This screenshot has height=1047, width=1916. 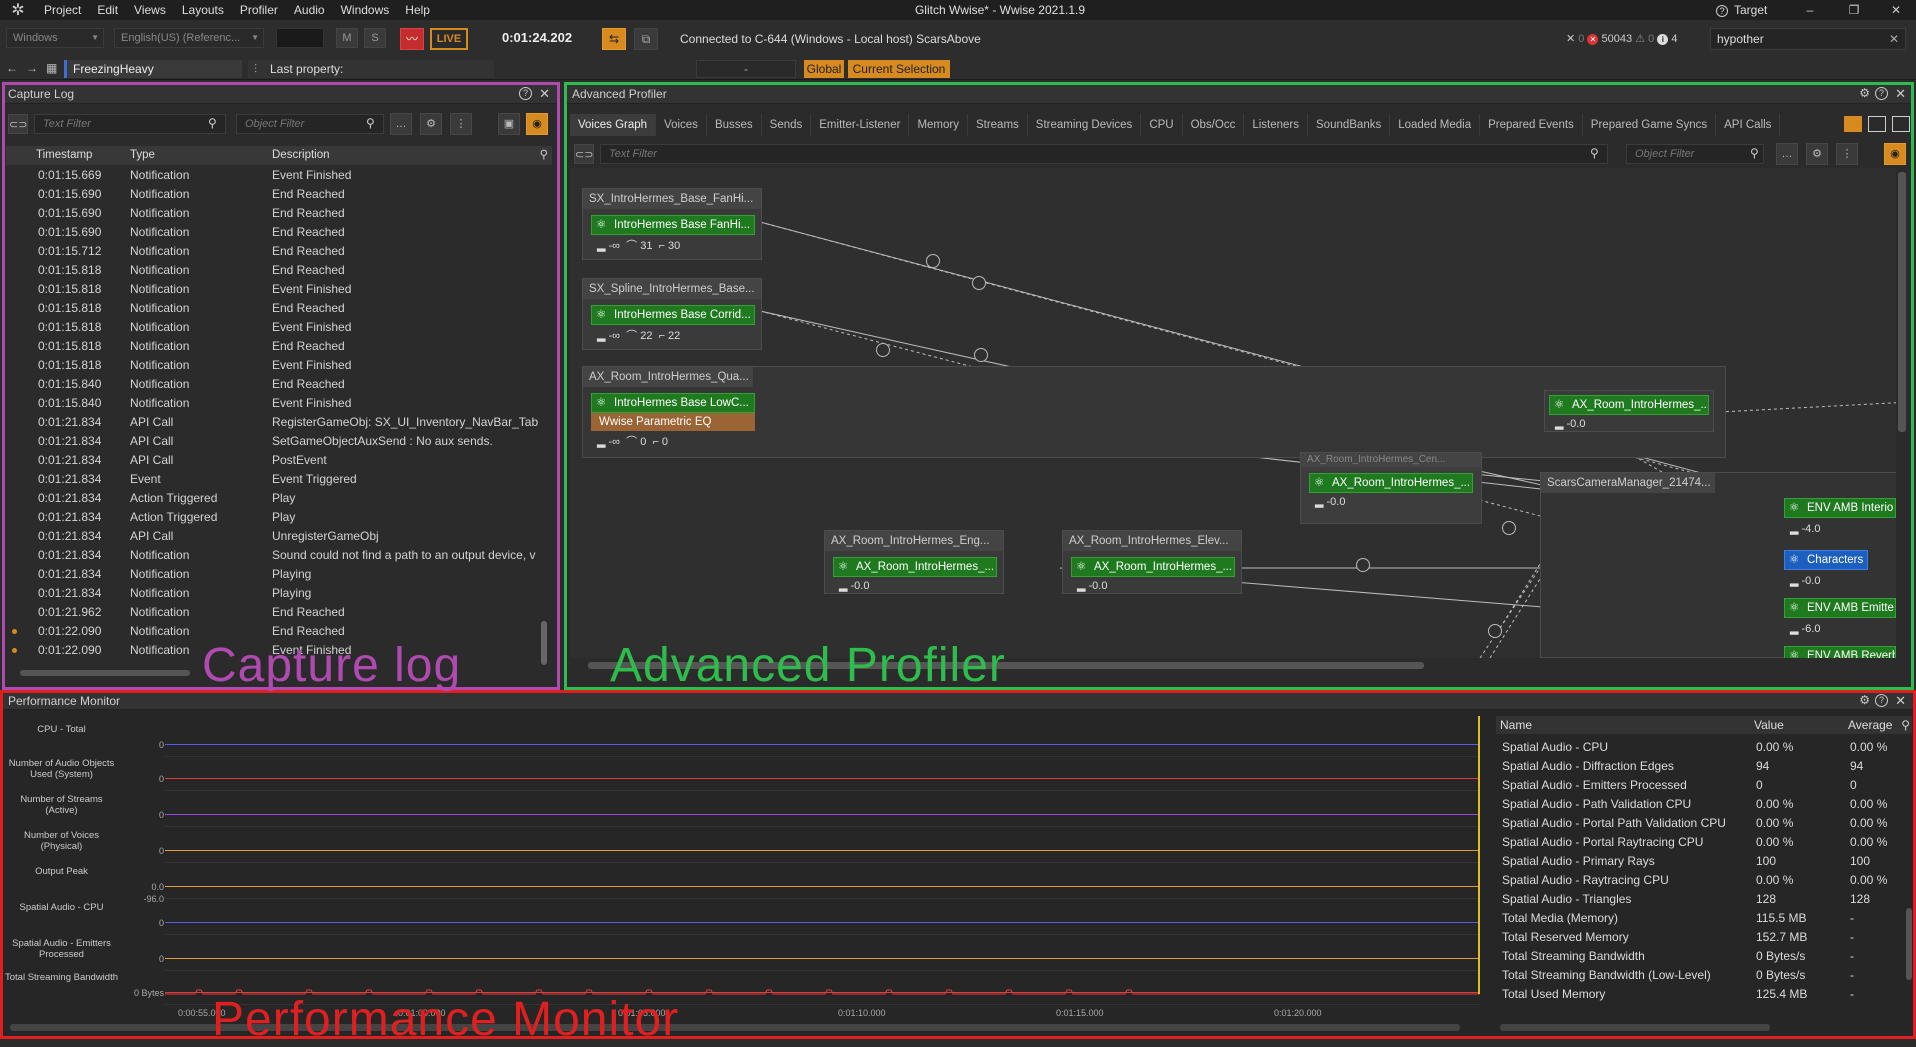 What do you see at coordinates (1703, 785) in the screenshot?
I see `stat-row: Spatial Audio - Emitters Processed 0 0` at bounding box center [1703, 785].